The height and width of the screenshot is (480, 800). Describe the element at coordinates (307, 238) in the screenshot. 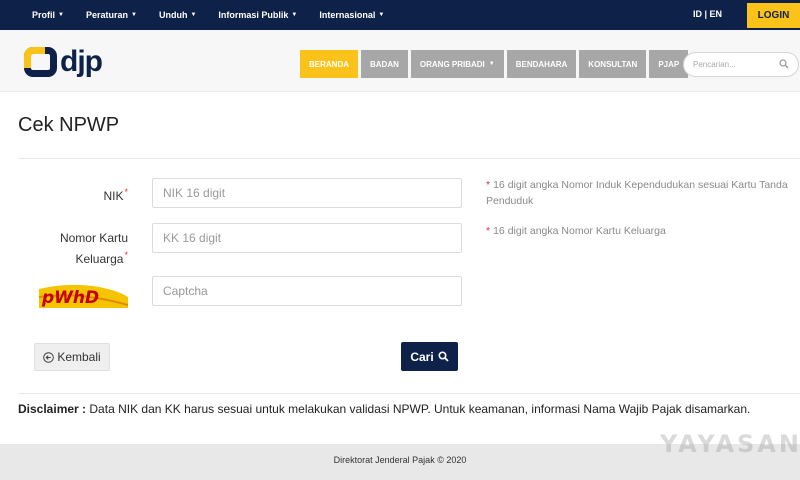

I see `kk-input` at that location.